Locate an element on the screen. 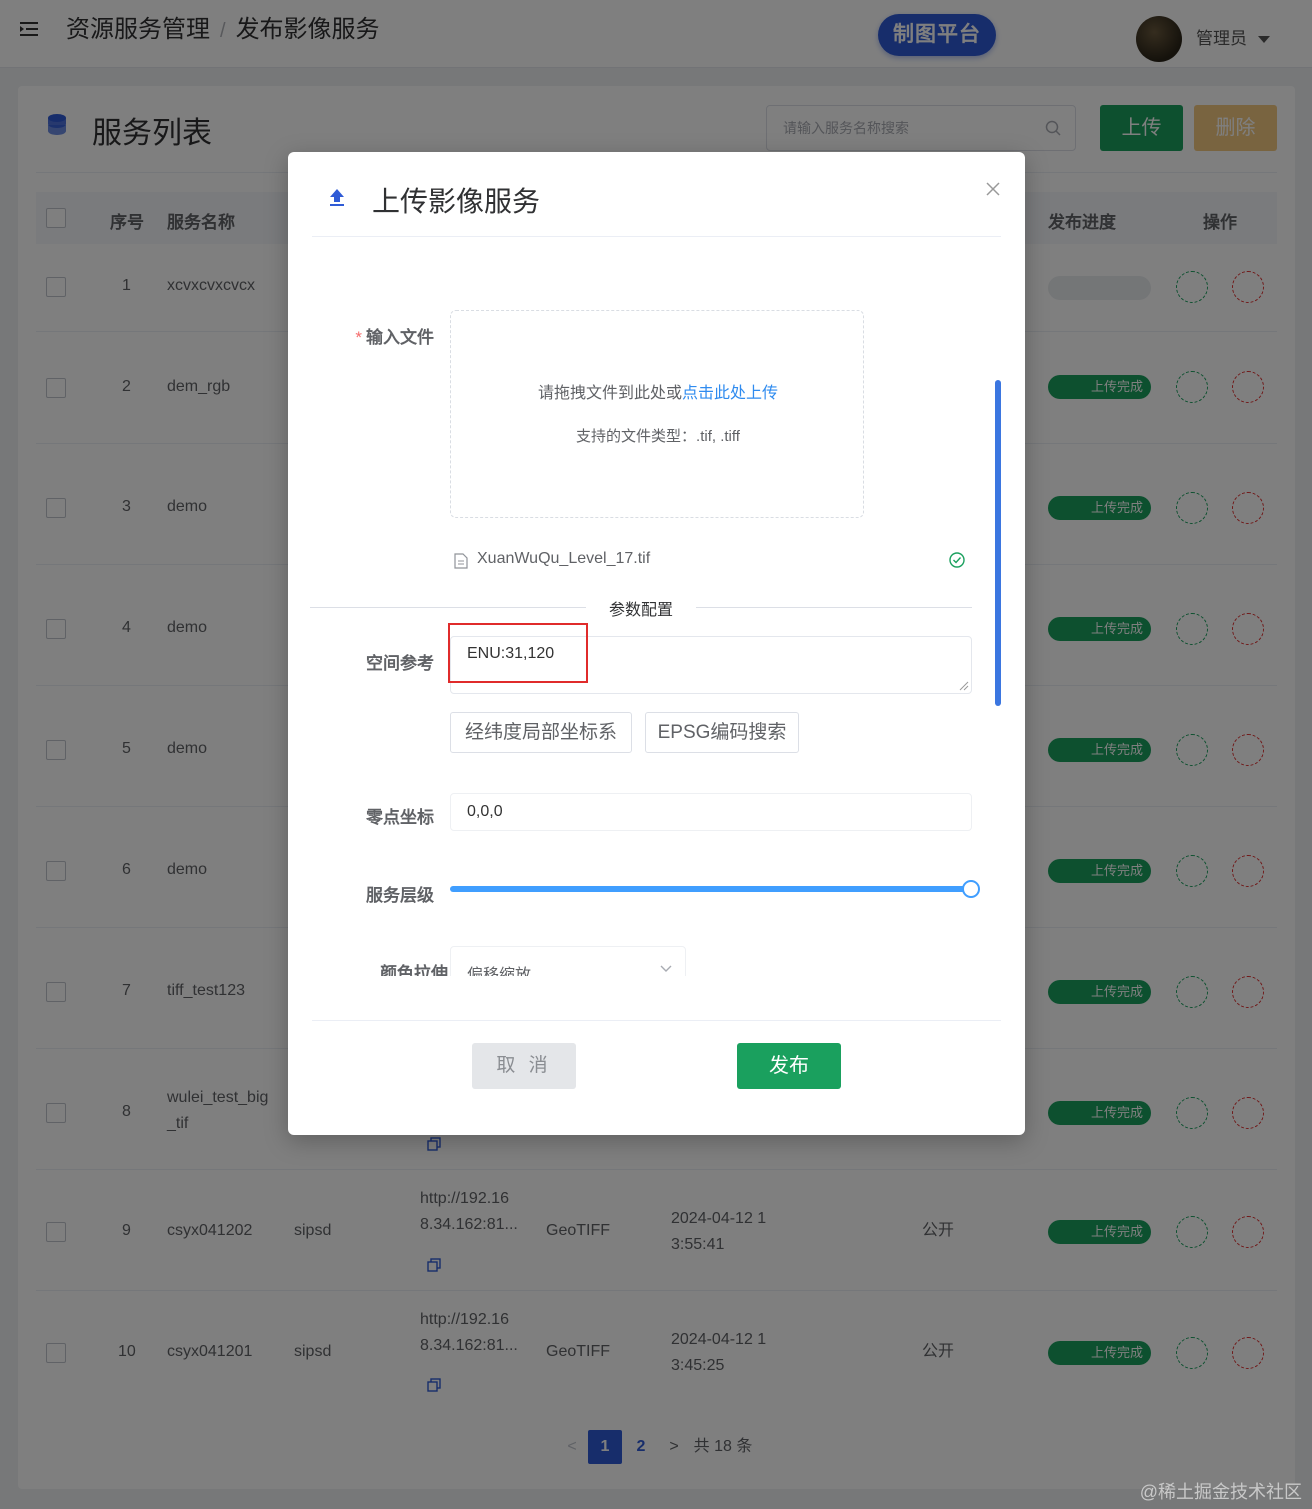  file-label: * 输入文件 is located at coordinates (374, 335).